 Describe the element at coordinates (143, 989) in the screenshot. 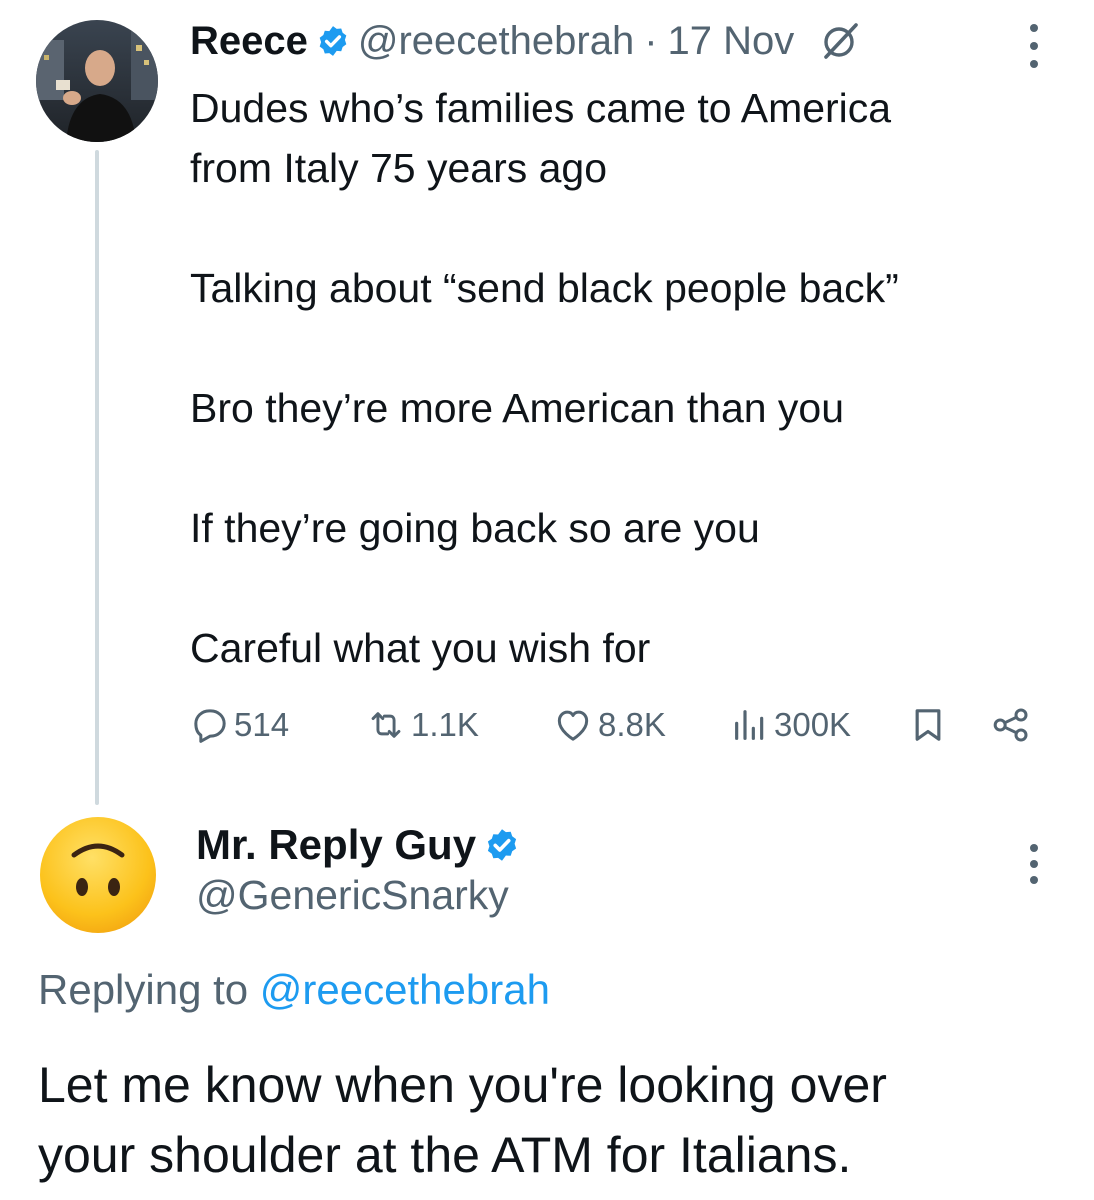

I see `replying-to-label: Replying to` at that location.